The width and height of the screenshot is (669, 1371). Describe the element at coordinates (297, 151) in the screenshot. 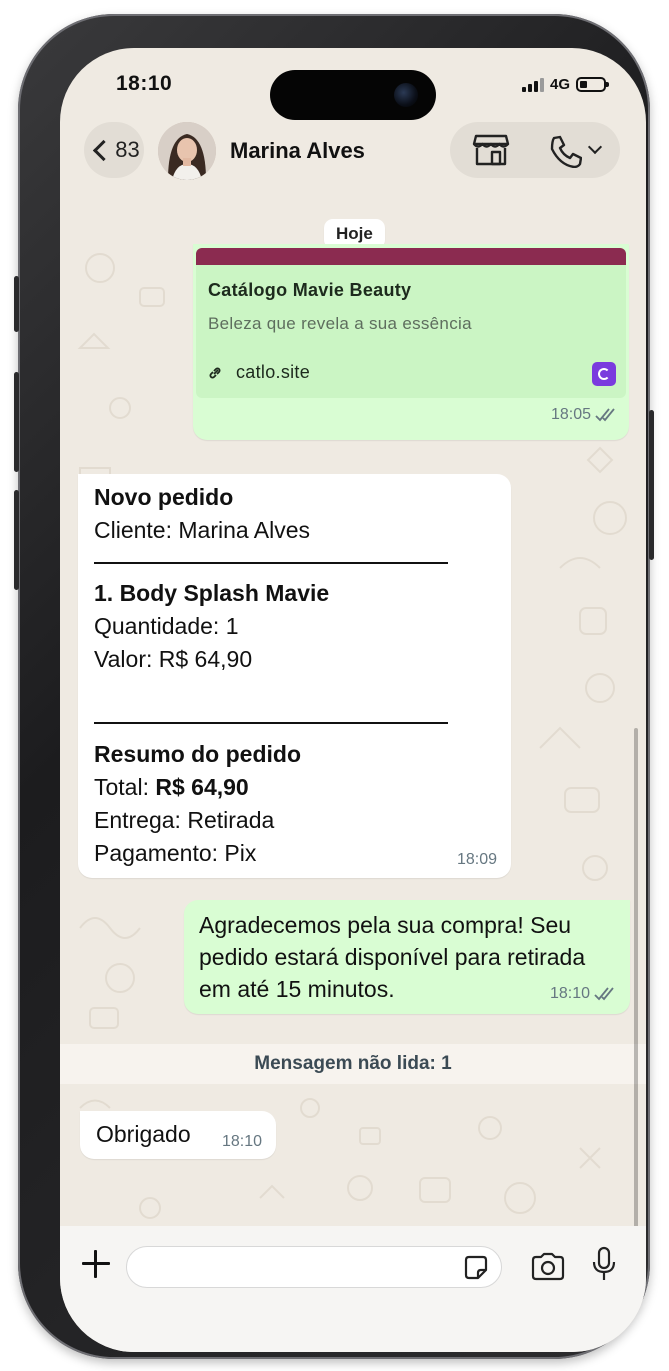

I see `contact-name: Marina Alves` at that location.